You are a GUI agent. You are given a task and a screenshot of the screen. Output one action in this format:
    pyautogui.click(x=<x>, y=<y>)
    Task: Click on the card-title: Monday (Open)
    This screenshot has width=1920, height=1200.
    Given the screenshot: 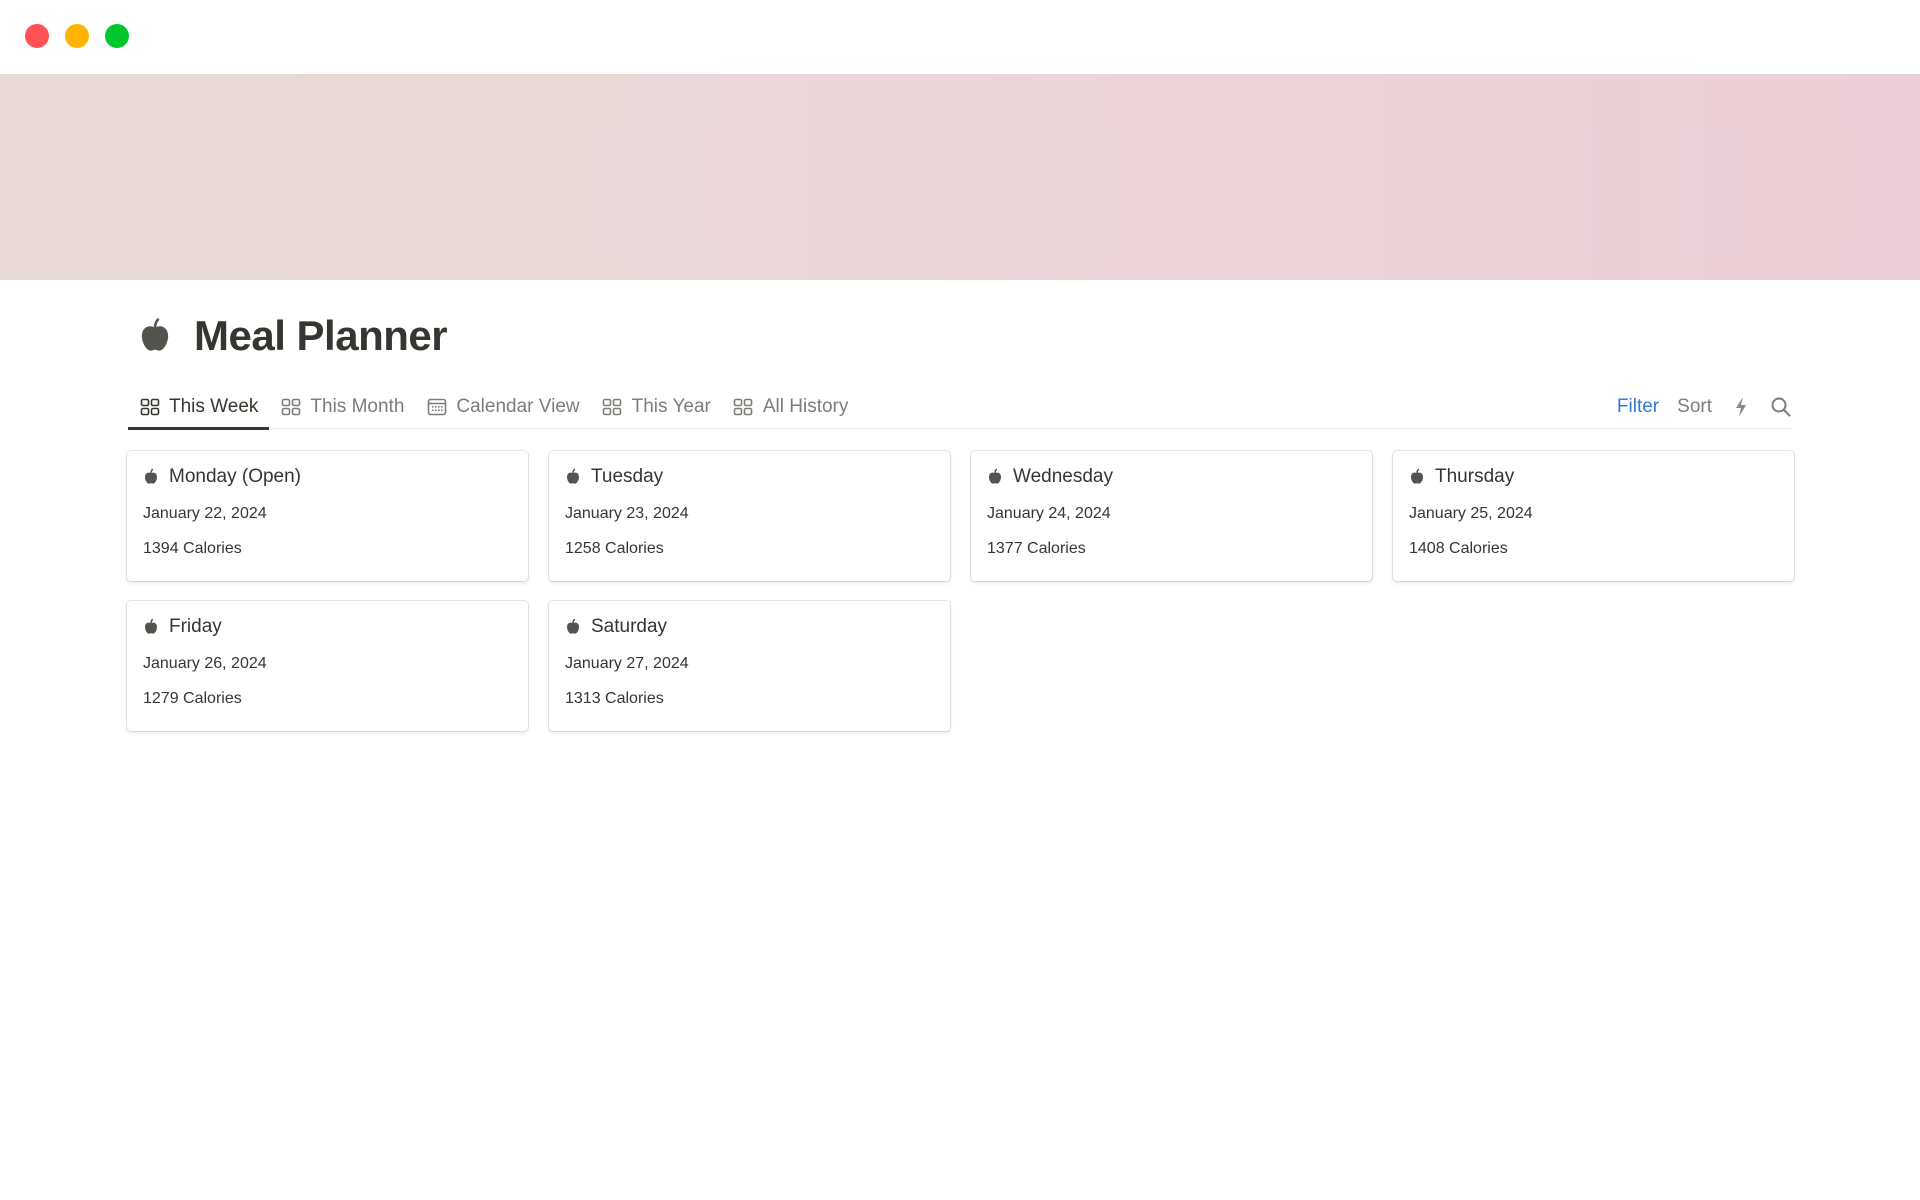 What is the action you would take?
    pyautogui.click(x=235, y=476)
    